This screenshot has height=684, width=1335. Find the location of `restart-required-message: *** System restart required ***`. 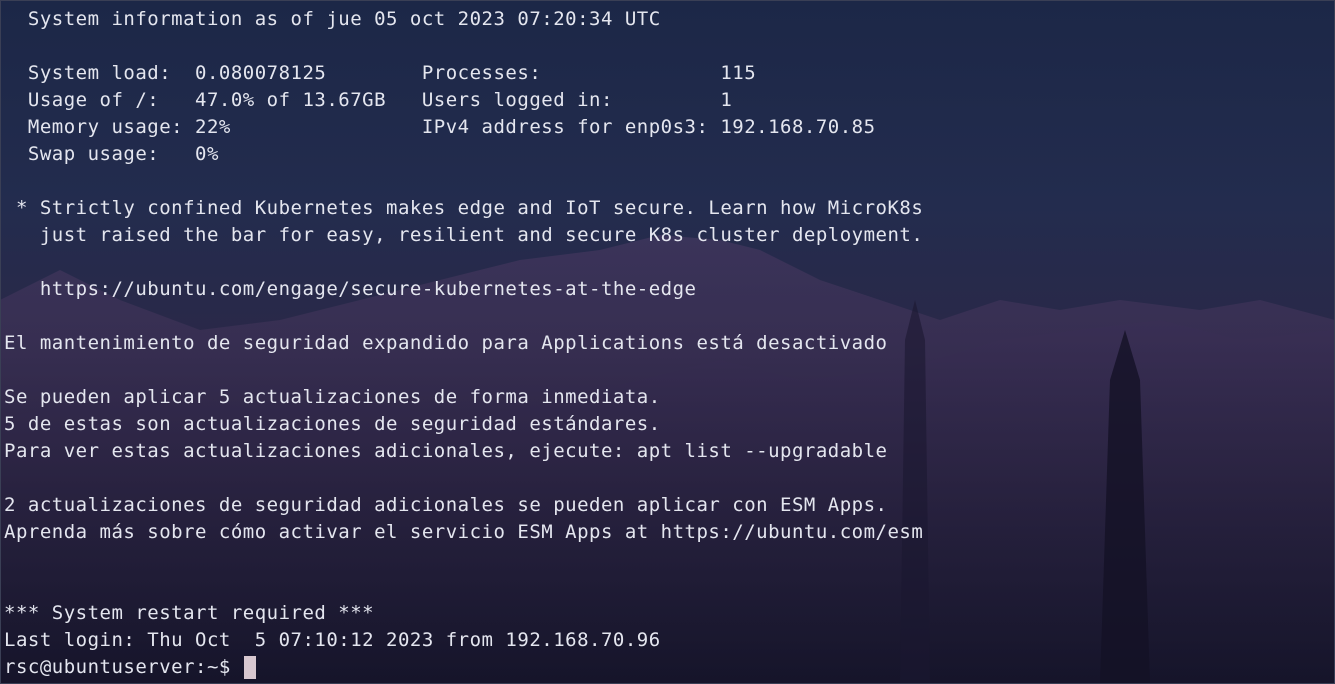

restart-required-message: *** System restart required *** is located at coordinates (189, 613).